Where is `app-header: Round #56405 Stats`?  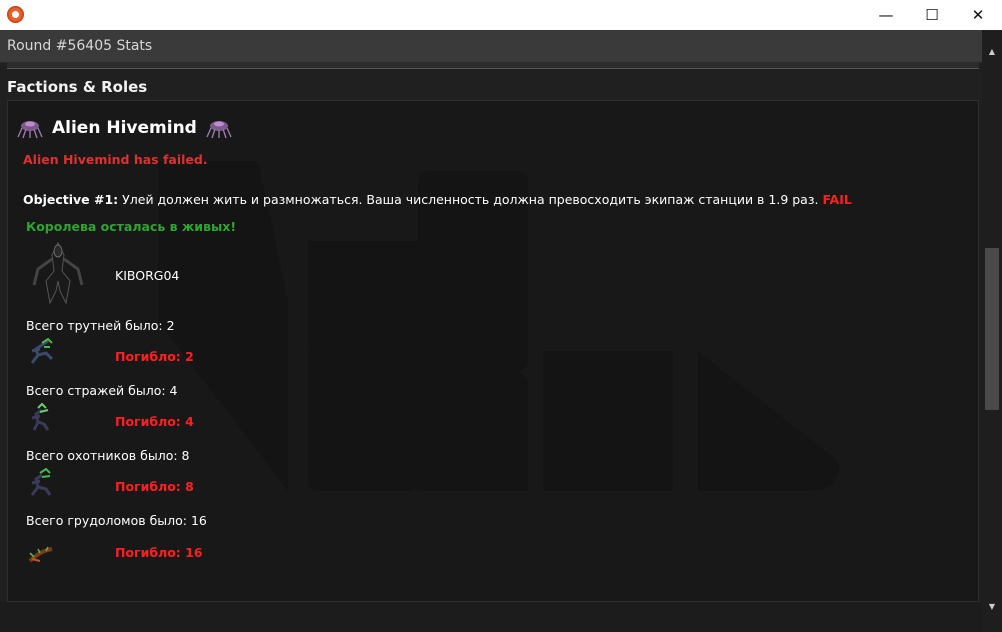 app-header: Round #56405 Stats is located at coordinates (491, 46).